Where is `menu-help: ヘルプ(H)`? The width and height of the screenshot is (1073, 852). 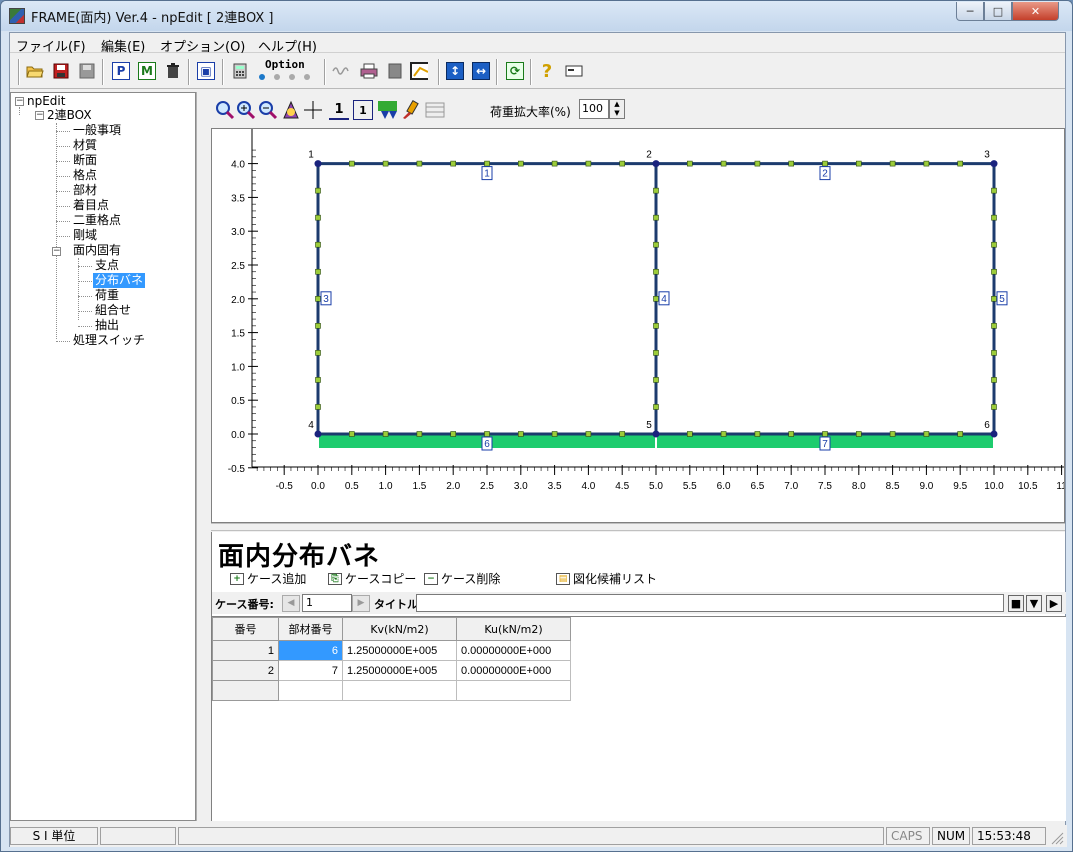
menu-help: ヘルプ(H) is located at coordinates (287, 45).